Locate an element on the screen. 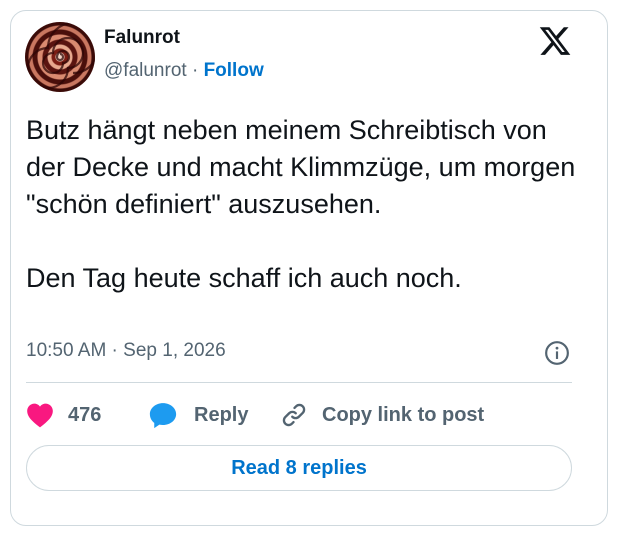 This screenshot has height=538, width=620. author-handle-row: @falunrot · Follow is located at coordinates (184, 71).